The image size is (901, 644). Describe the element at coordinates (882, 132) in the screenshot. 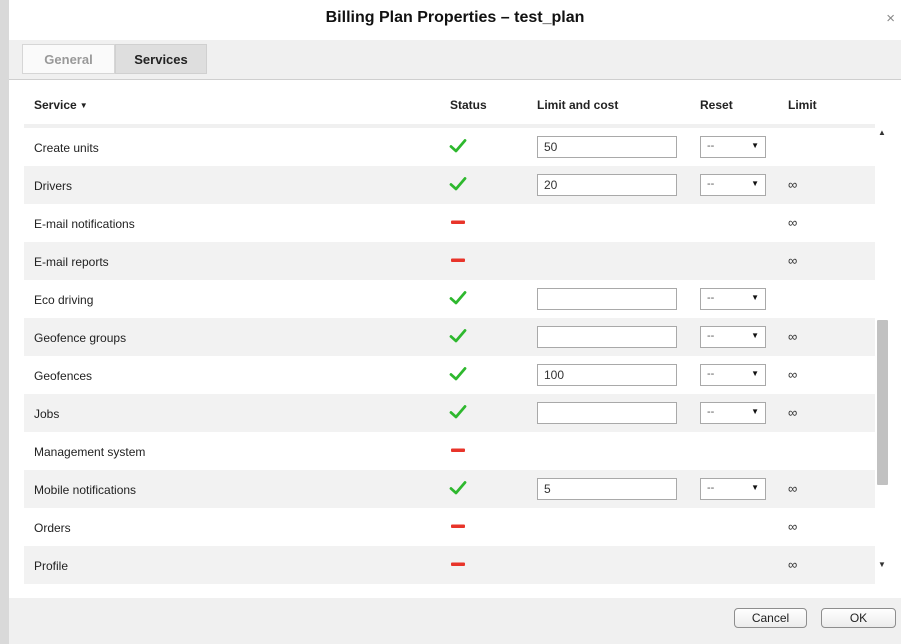

I see `scroll-up-icon: ▲` at that location.